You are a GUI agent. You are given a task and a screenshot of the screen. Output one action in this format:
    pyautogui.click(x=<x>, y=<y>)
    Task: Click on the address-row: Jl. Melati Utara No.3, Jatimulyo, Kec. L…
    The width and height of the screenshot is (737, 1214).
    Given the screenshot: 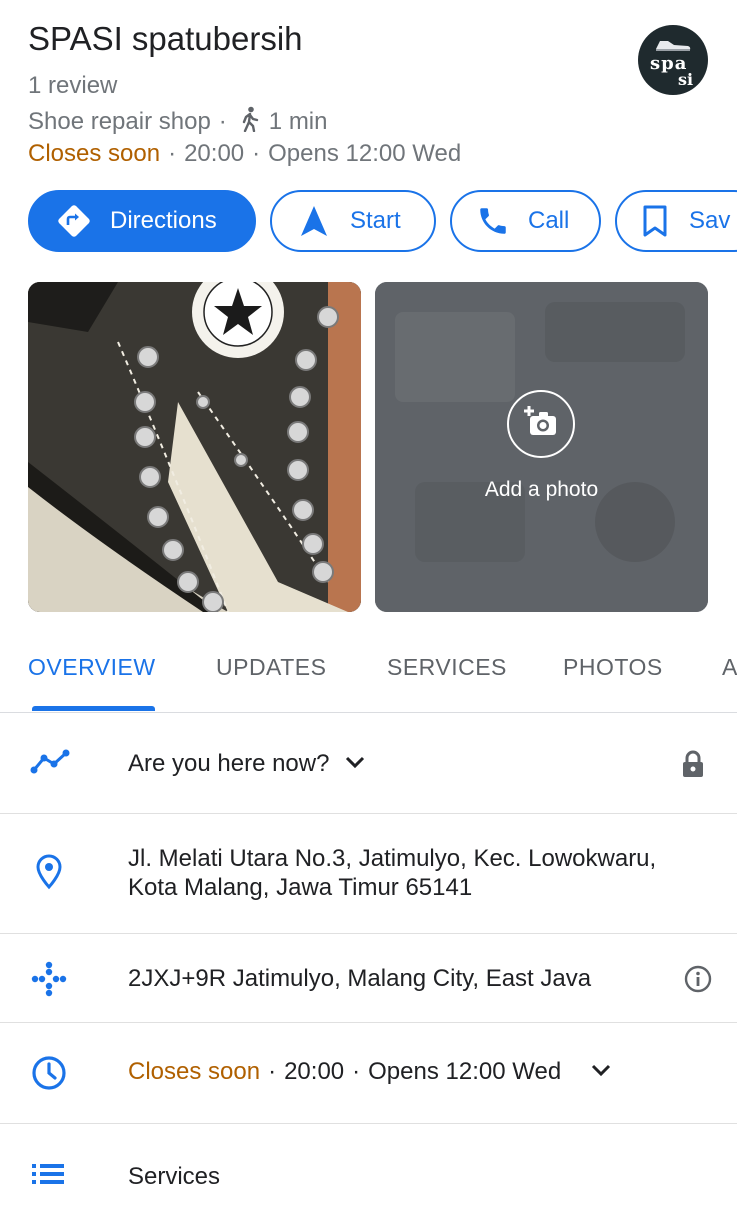 What is the action you would take?
    pyautogui.click(x=368, y=874)
    